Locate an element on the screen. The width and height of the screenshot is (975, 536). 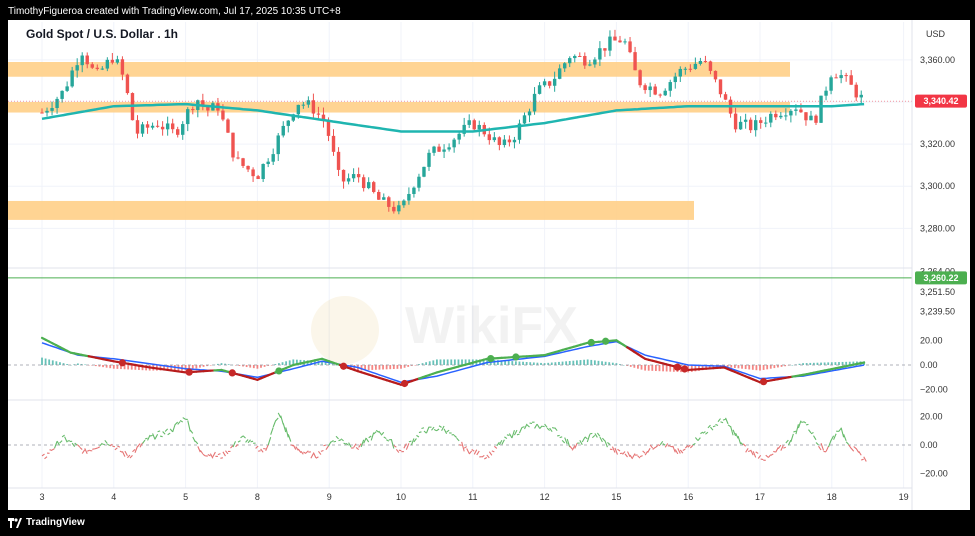
last-price-value: 3,340.42 is located at coordinates (940, 101).